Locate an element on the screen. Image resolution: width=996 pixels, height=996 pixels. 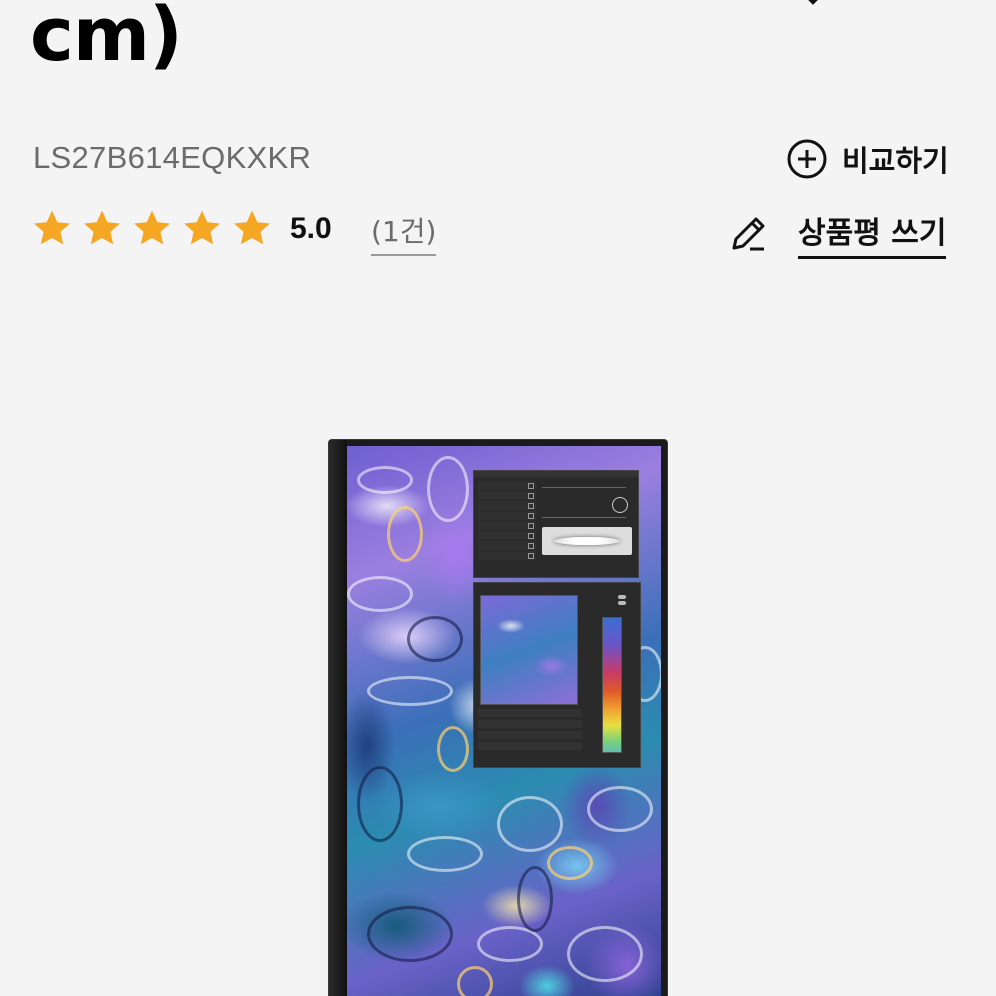
pencil-icon is located at coordinates (748, 233).